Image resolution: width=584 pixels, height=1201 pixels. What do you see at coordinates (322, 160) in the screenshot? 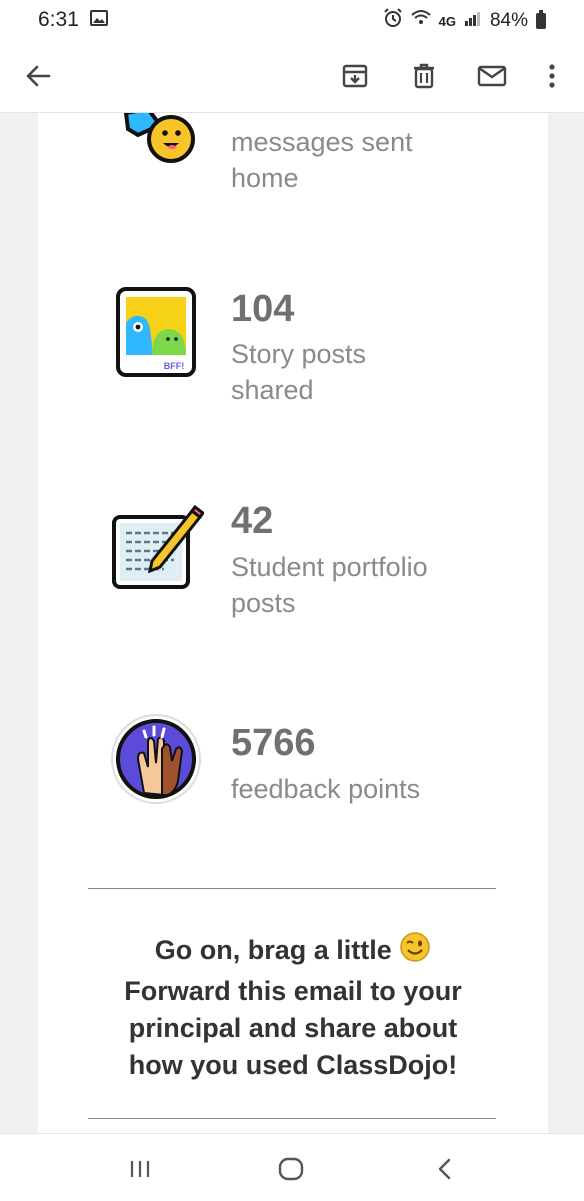
I see `stat-label: messages sent home` at bounding box center [322, 160].